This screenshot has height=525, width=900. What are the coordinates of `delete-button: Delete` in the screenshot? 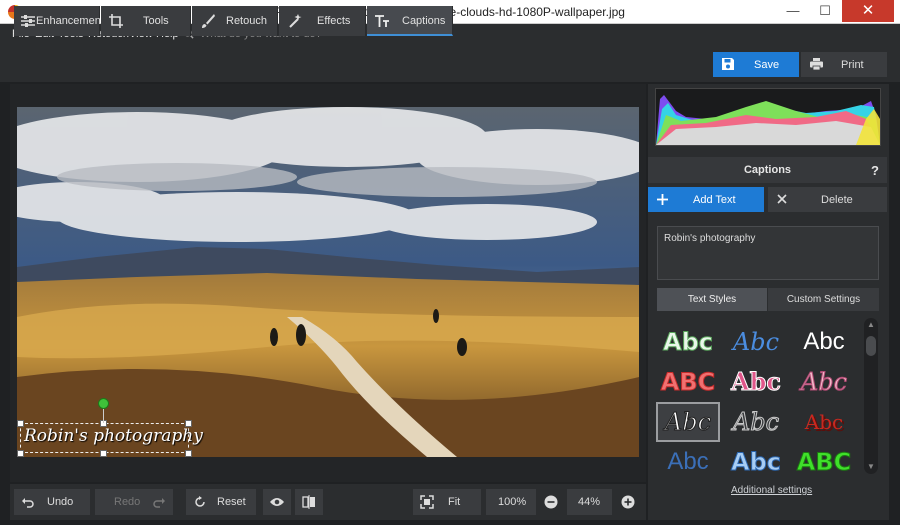 It's located at (827, 199).